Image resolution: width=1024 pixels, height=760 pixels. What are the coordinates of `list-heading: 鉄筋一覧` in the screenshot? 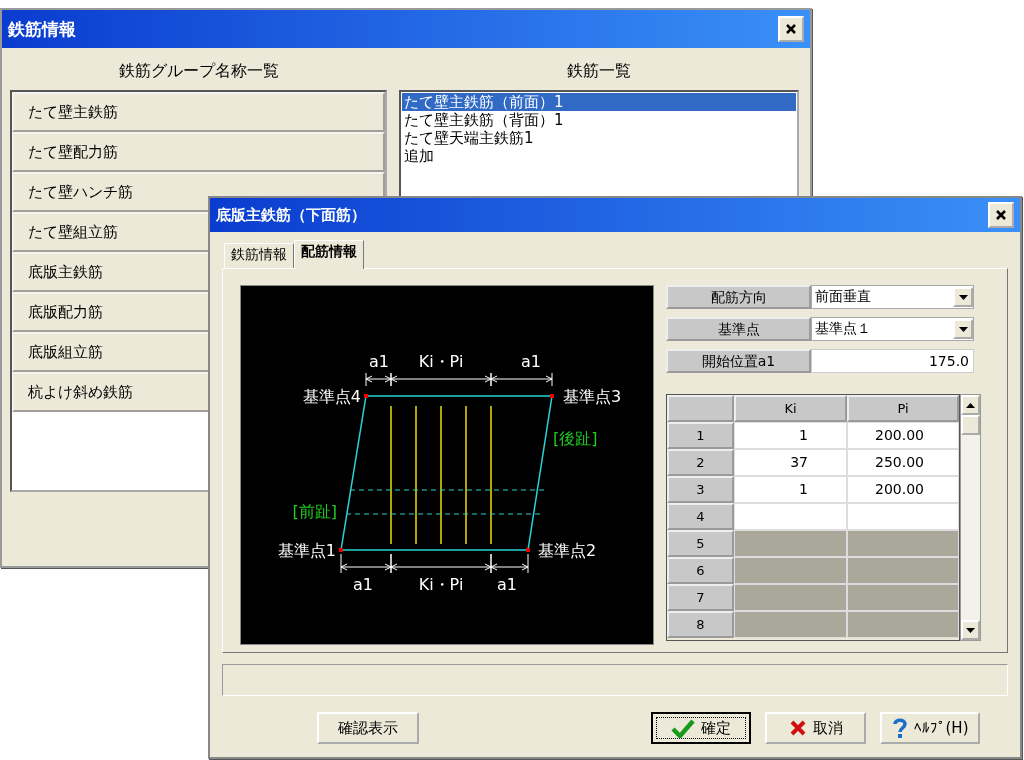 It's located at (599, 71).